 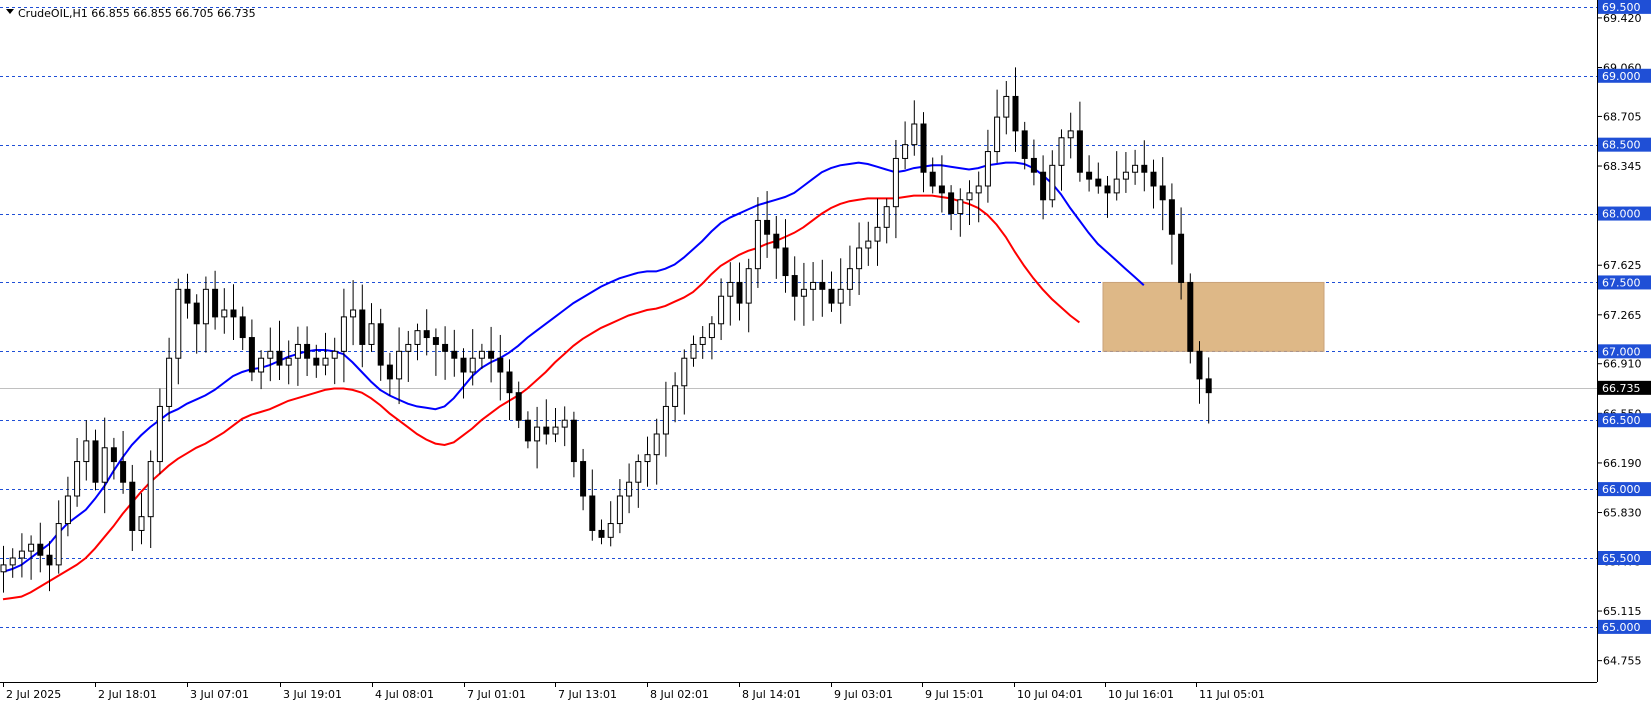 I want to click on x-tick-label: 3 Jul 07:01, so click(x=219, y=694).